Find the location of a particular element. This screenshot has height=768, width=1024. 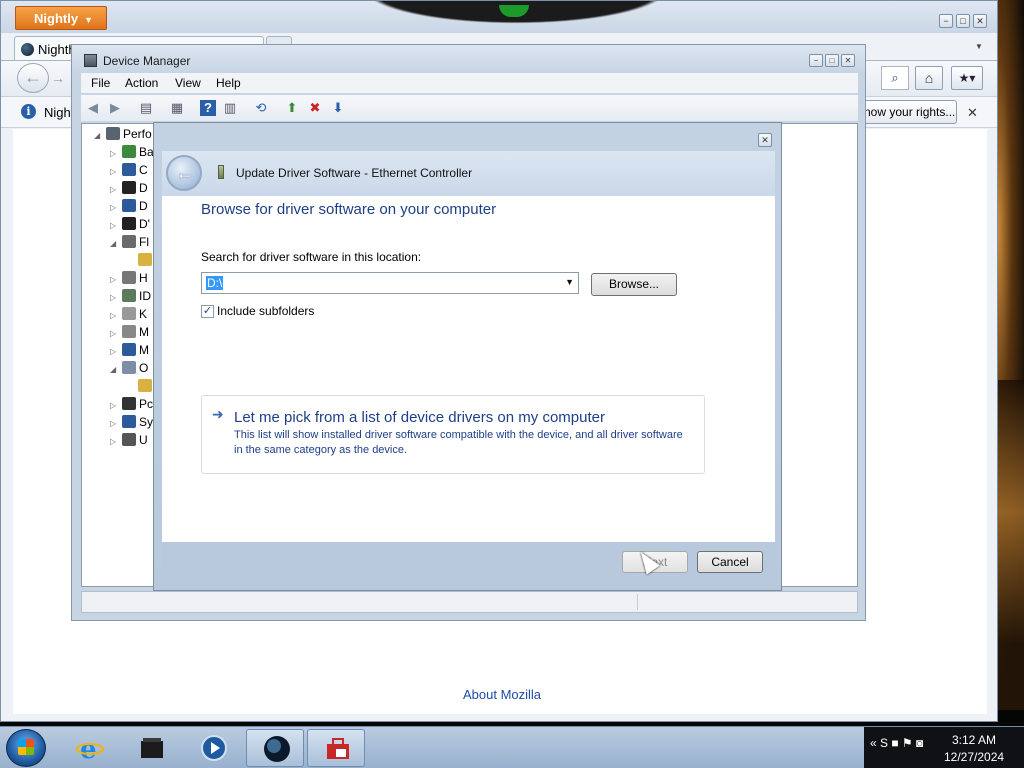

menu-action: Action is located at coordinates (141, 83).